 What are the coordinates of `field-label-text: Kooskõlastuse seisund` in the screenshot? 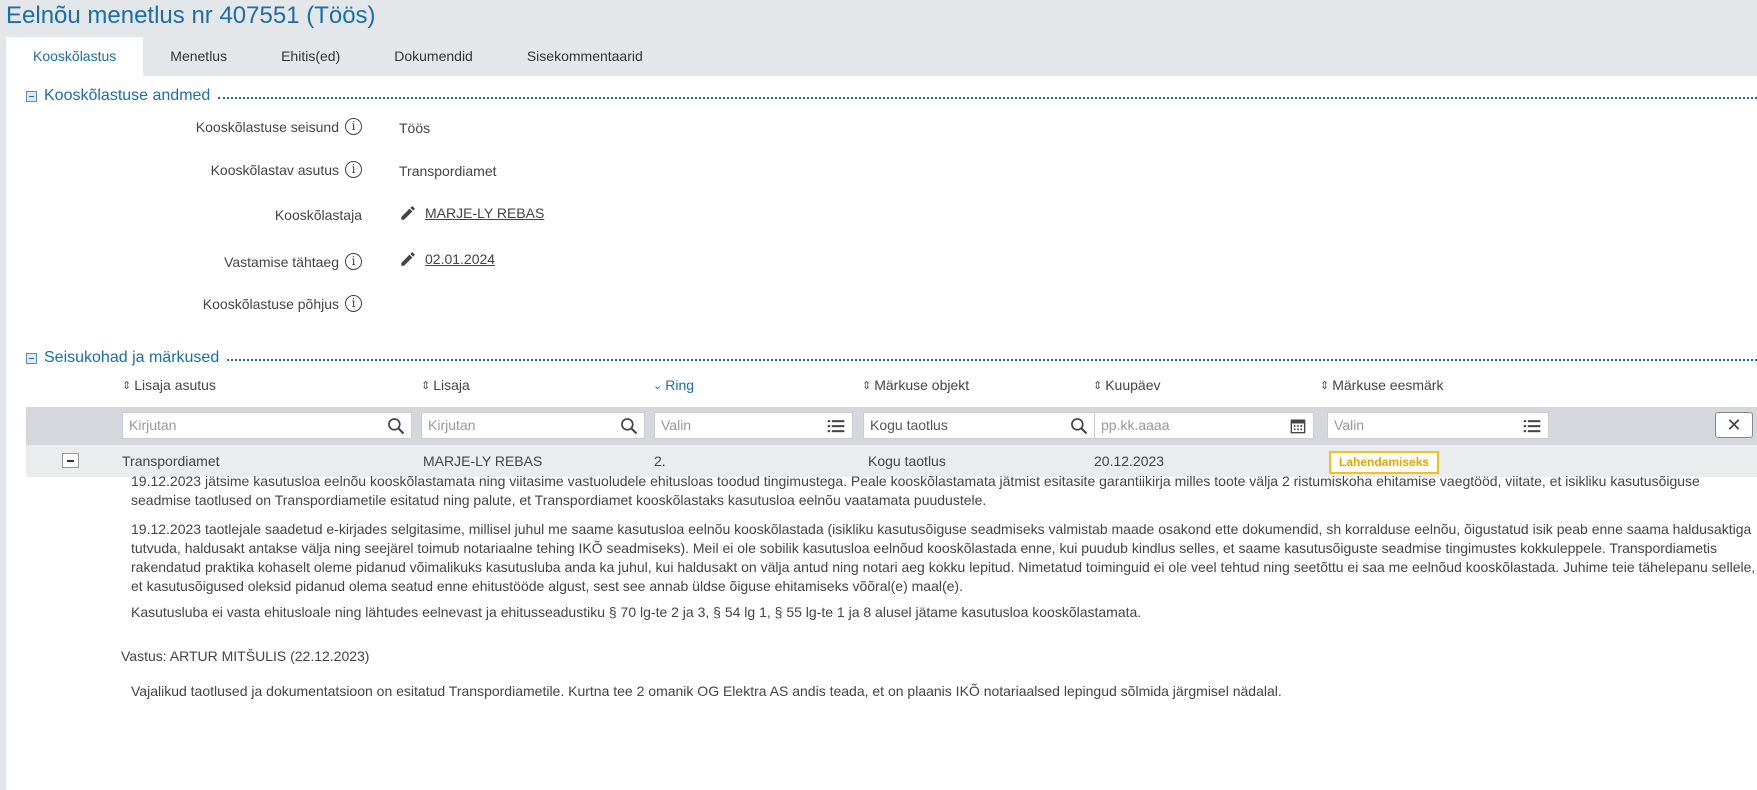 It's located at (267, 126).